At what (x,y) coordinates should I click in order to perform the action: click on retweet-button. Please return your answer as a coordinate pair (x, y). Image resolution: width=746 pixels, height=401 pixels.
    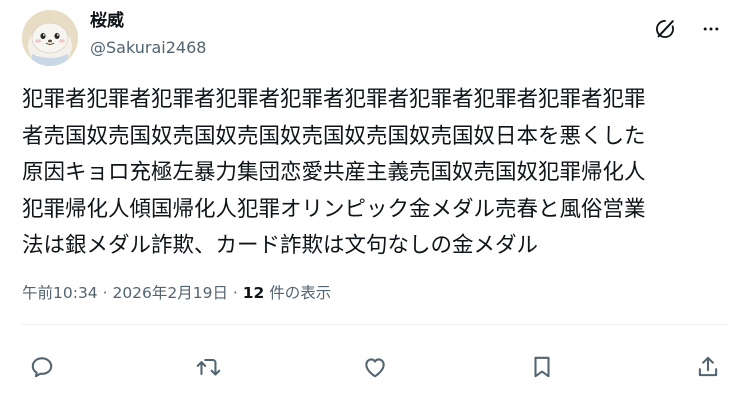
    Looking at the image, I should click on (209, 367).